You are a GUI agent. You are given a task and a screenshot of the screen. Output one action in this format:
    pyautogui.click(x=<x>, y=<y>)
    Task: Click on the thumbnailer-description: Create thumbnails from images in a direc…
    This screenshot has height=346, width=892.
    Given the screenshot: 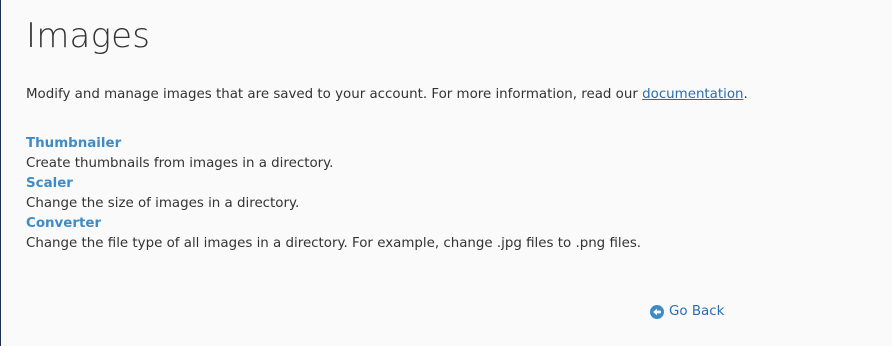 What is the action you would take?
    pyautogui.click(x=180, y=163)
    